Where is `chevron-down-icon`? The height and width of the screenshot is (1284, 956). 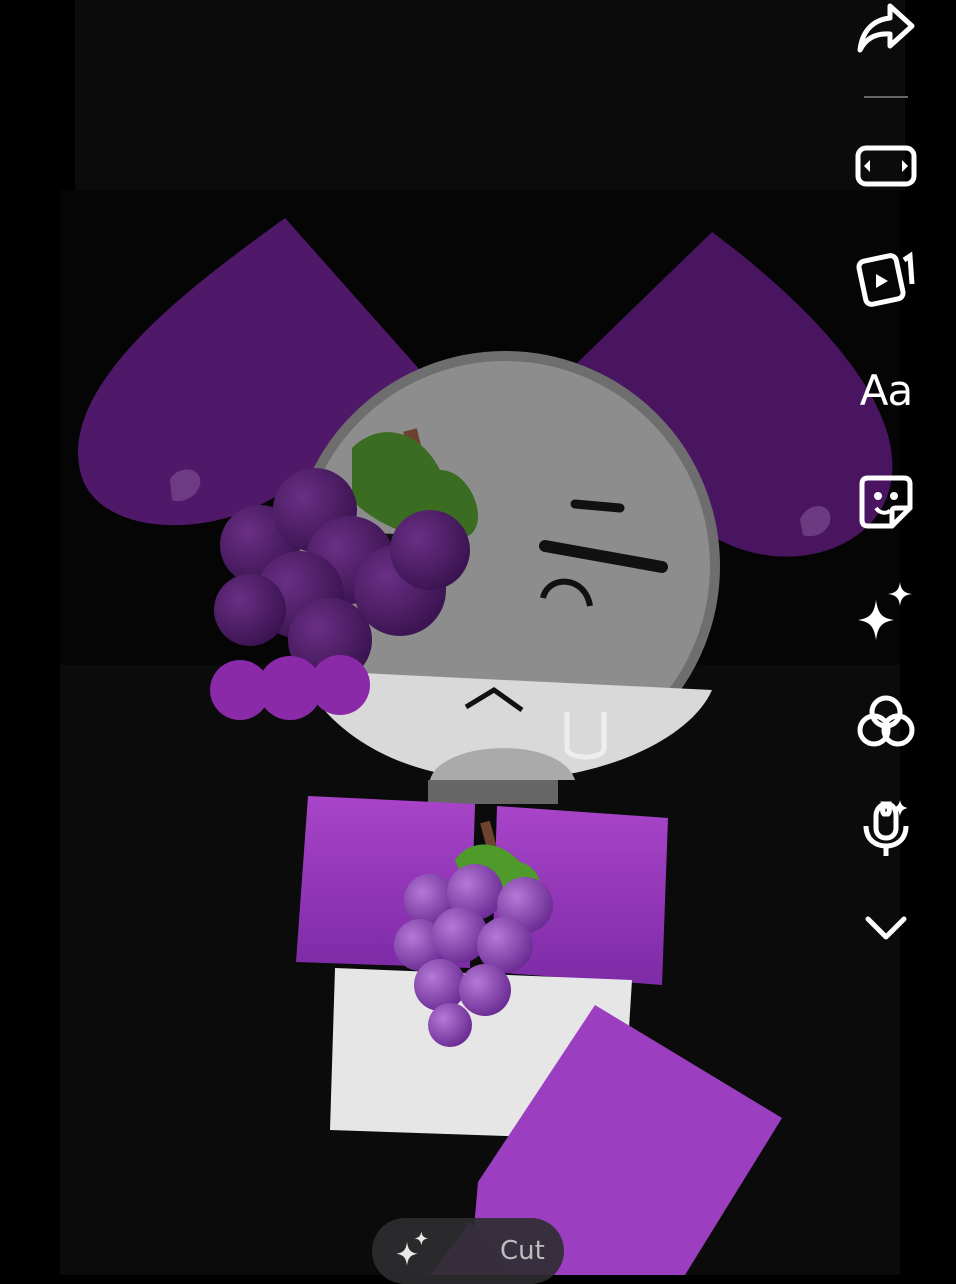
chevron-down-icon is located at coordinates (886, 928).